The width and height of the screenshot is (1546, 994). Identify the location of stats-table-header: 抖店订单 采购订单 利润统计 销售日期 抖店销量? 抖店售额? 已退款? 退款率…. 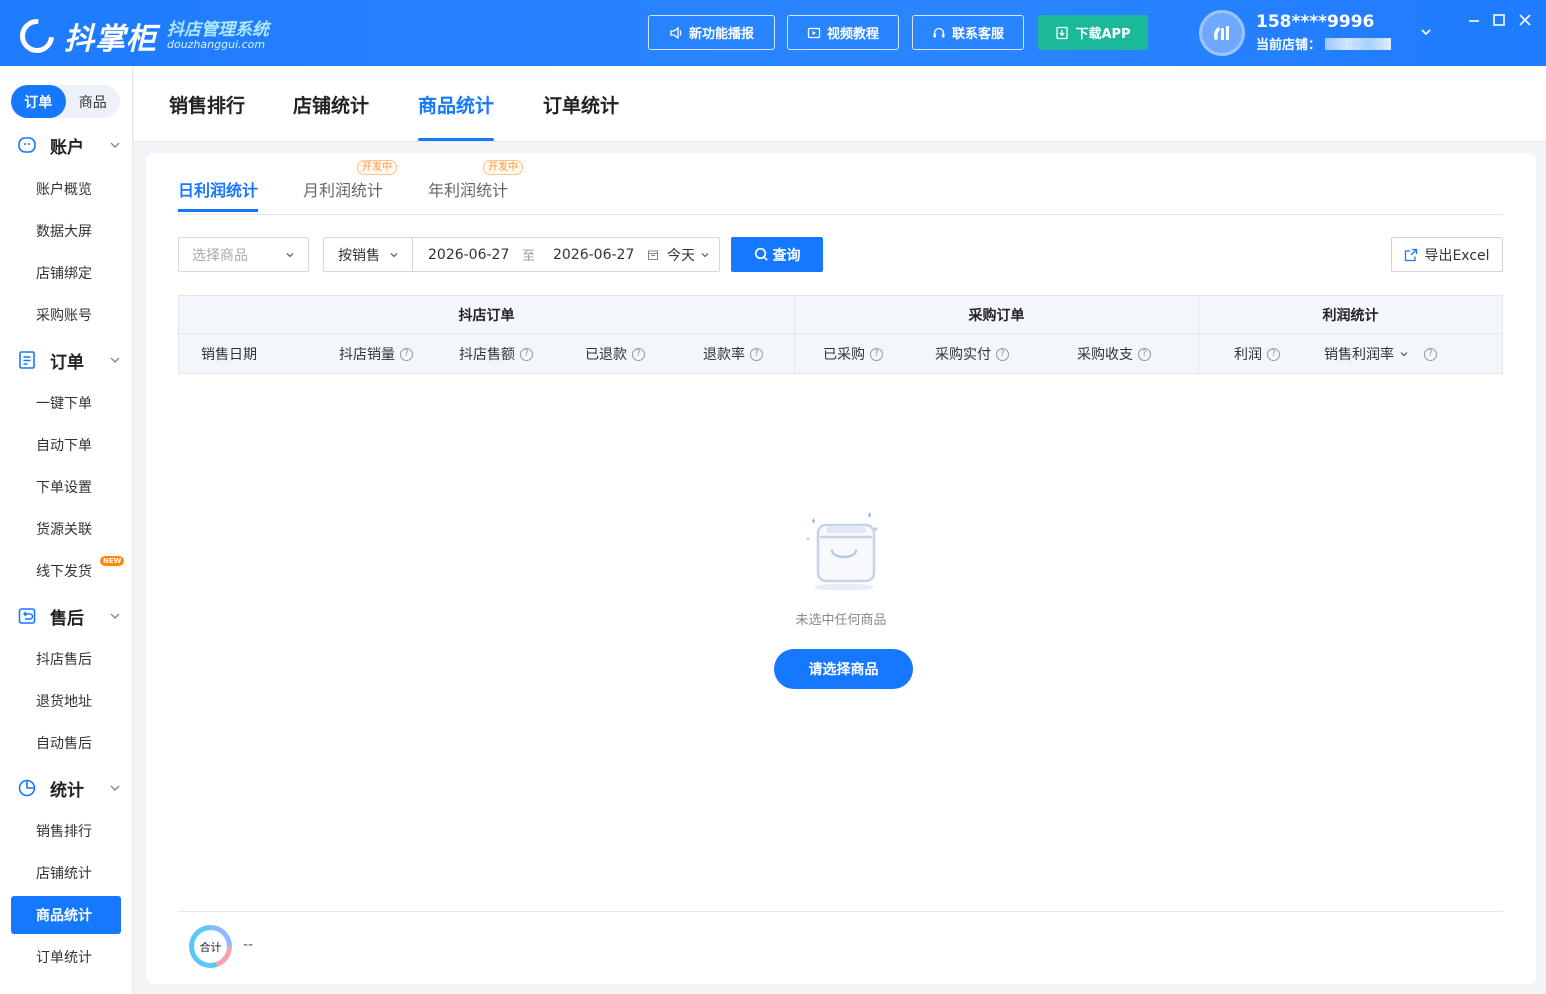
(840, 334).